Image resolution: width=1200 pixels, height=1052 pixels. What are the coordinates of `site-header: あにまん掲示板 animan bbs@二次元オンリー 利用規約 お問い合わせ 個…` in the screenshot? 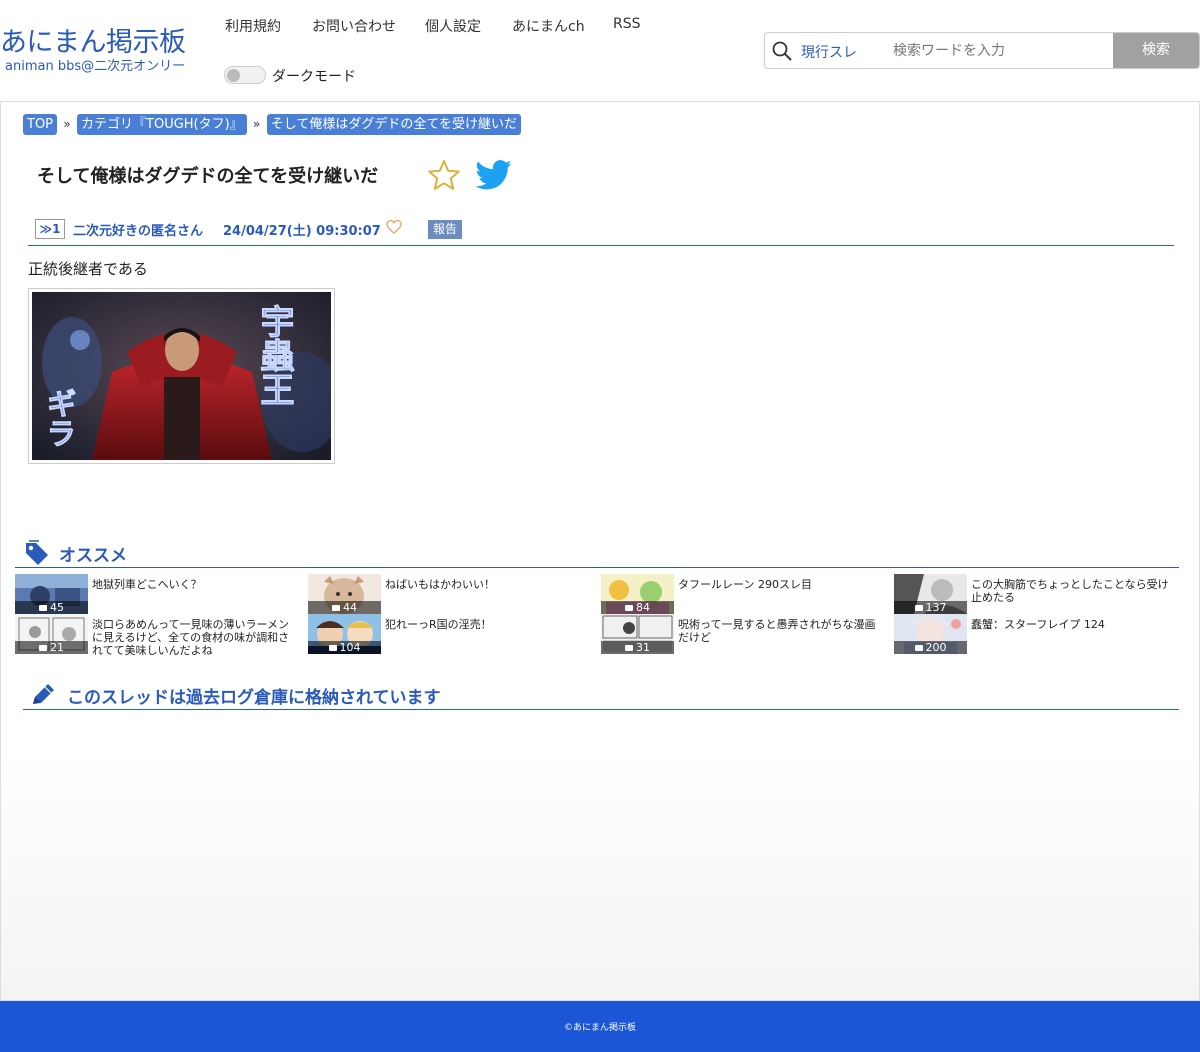 It's located at (600, 50).